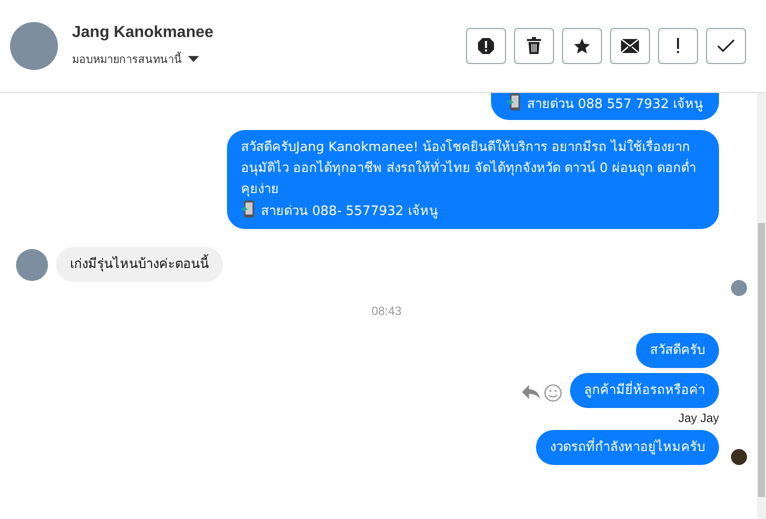  I want to click on exclamation-button, so click(678, 46).